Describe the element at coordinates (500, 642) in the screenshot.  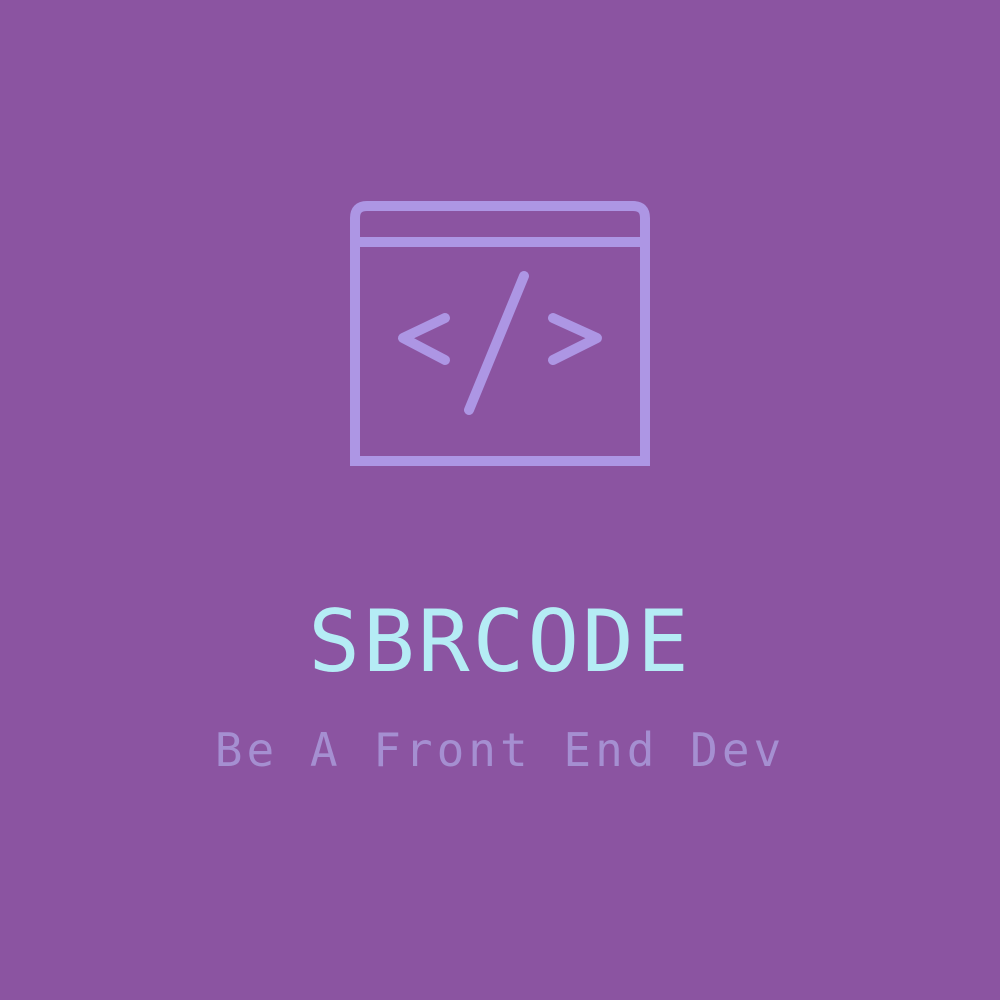
I see `brand-name: SBRCODE` at that location.